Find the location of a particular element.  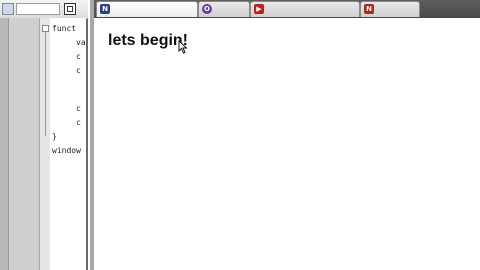

editor-file-tab is located at coordinates (38, 9).